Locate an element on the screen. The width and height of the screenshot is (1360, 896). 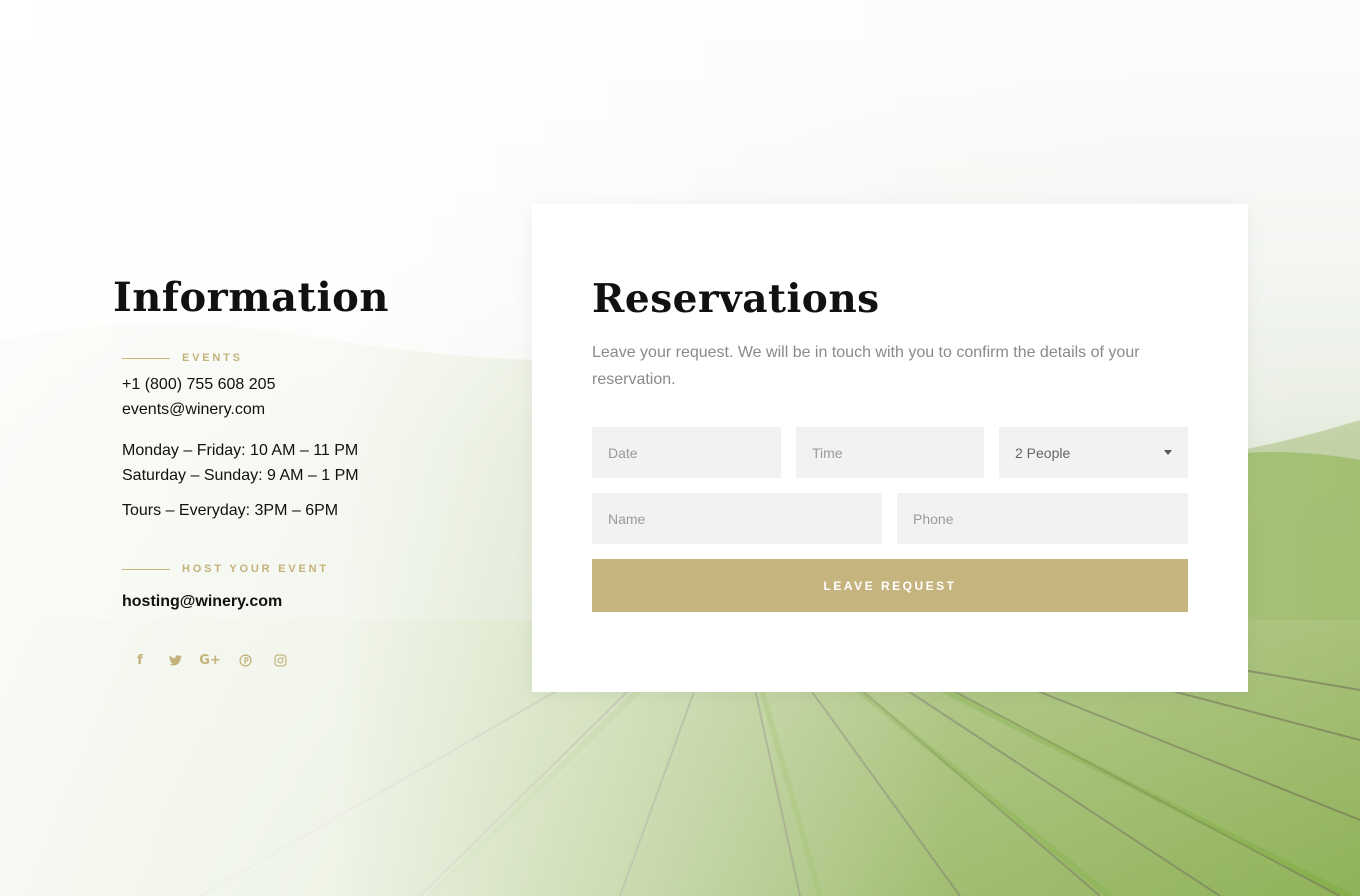
leave-request-button: LEAVE REQUEST is located at coordinates (890, 585).